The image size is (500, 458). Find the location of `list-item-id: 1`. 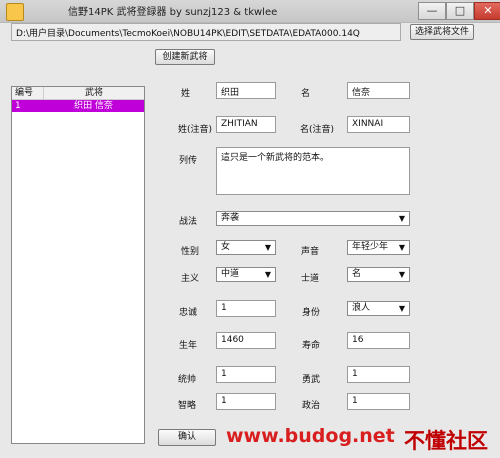

list-item-id: 1 is located at coordinates (18, 106).